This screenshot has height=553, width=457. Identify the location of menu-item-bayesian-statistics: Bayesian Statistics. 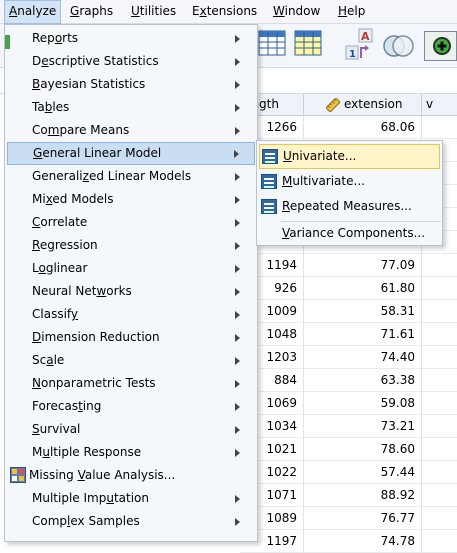
(131, 84).